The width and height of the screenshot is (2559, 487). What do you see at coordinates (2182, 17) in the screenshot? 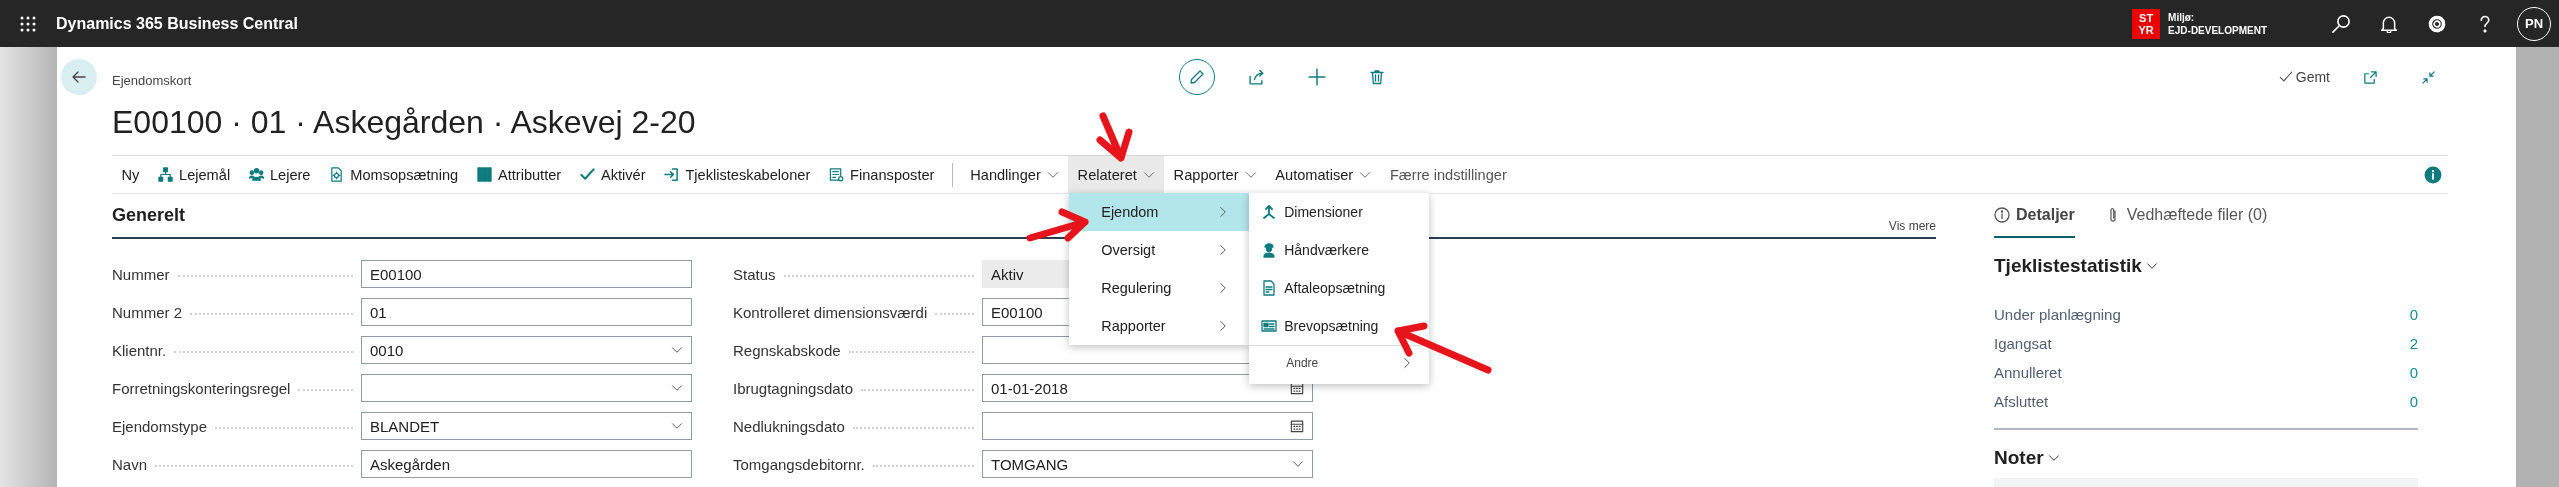
I see `environment-label: Miljø:` at bounding box center [2182, 17].